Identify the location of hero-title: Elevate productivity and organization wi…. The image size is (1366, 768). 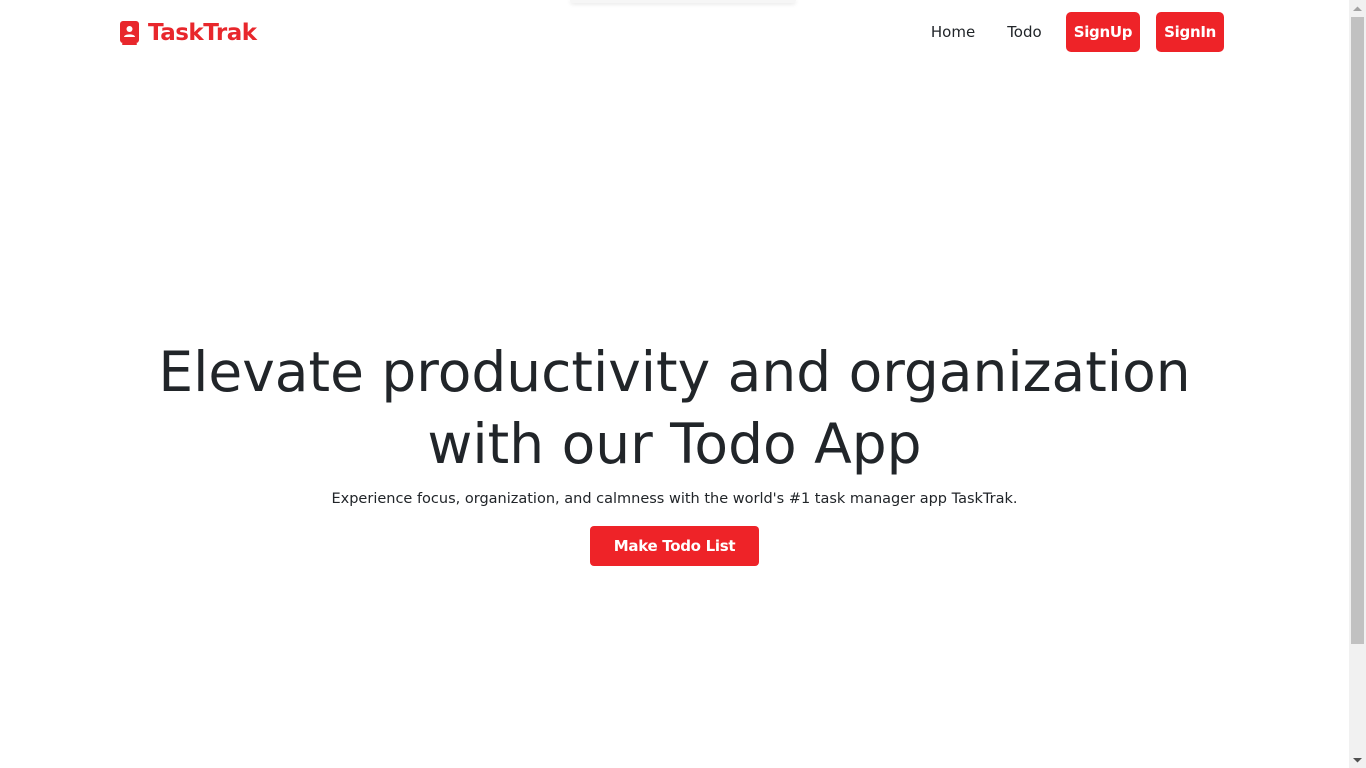
(674, 408).